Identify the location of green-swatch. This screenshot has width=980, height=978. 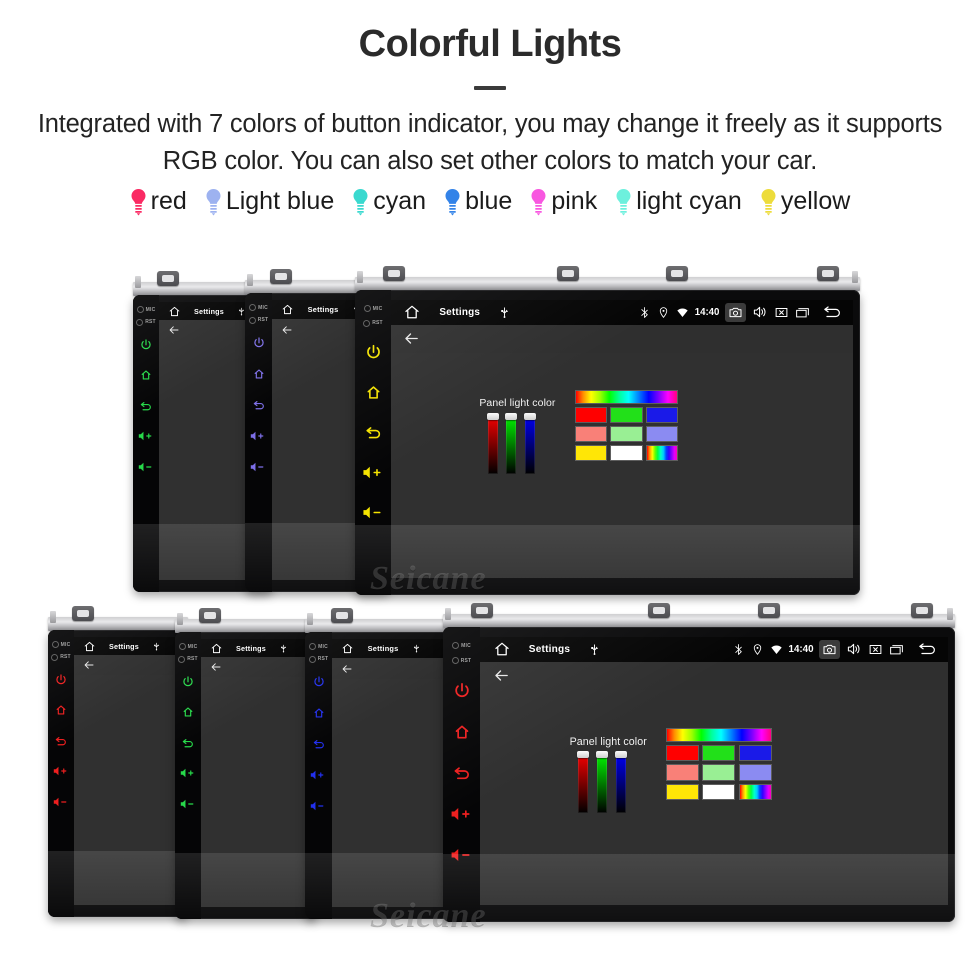
(719, 753).